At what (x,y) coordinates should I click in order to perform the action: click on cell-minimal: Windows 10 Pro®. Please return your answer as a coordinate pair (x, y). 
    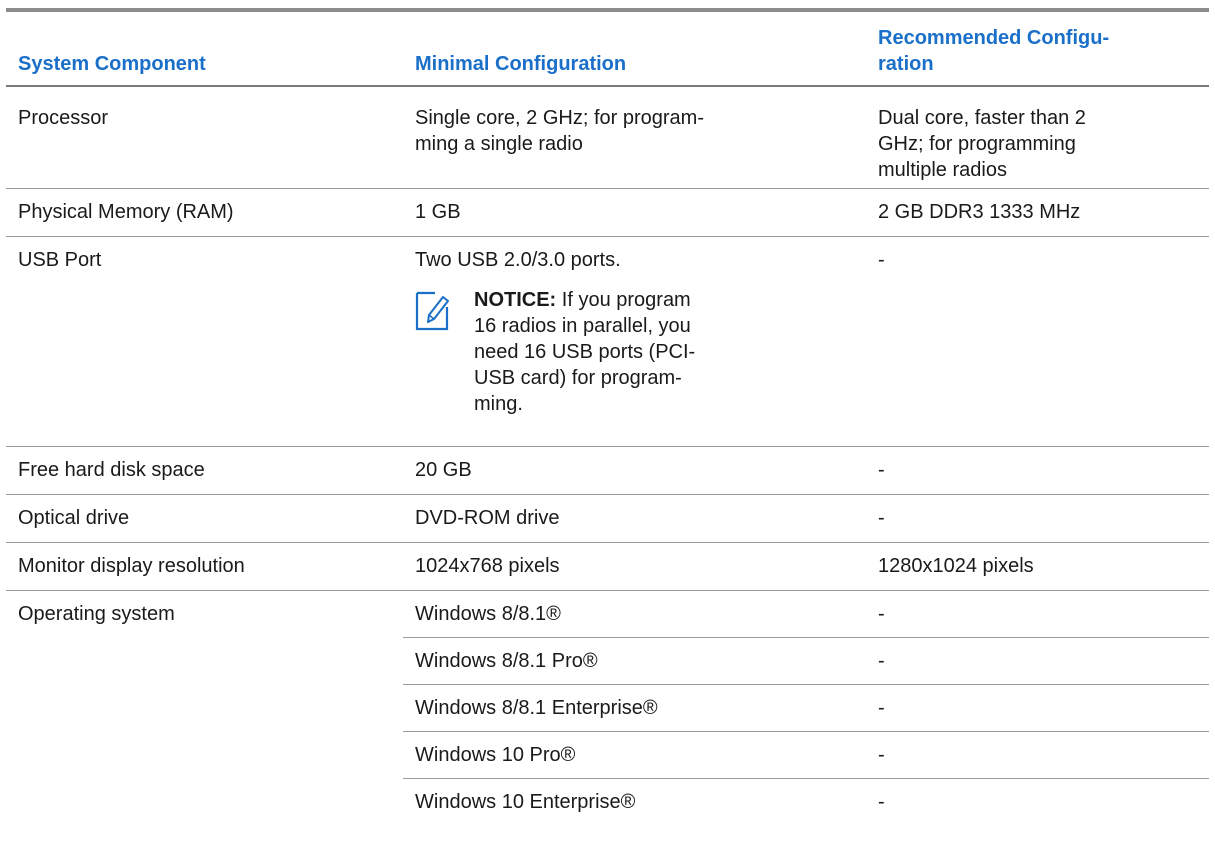
    Looking at the image, I should click on (495, 755).